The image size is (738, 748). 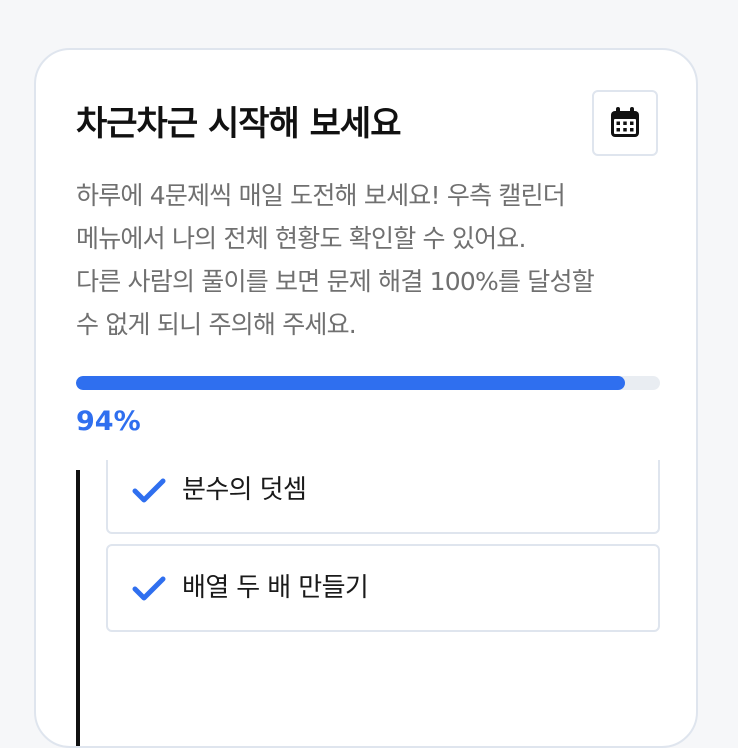 I want to click on progress-percent: 94%, so click(x=108, y=421).